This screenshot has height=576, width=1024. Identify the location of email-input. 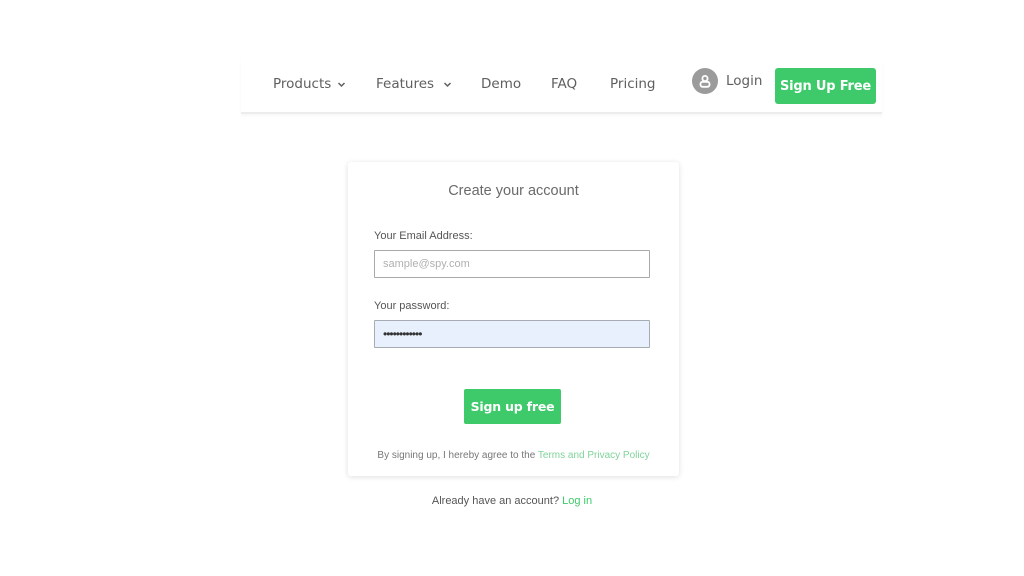
(512, 264).